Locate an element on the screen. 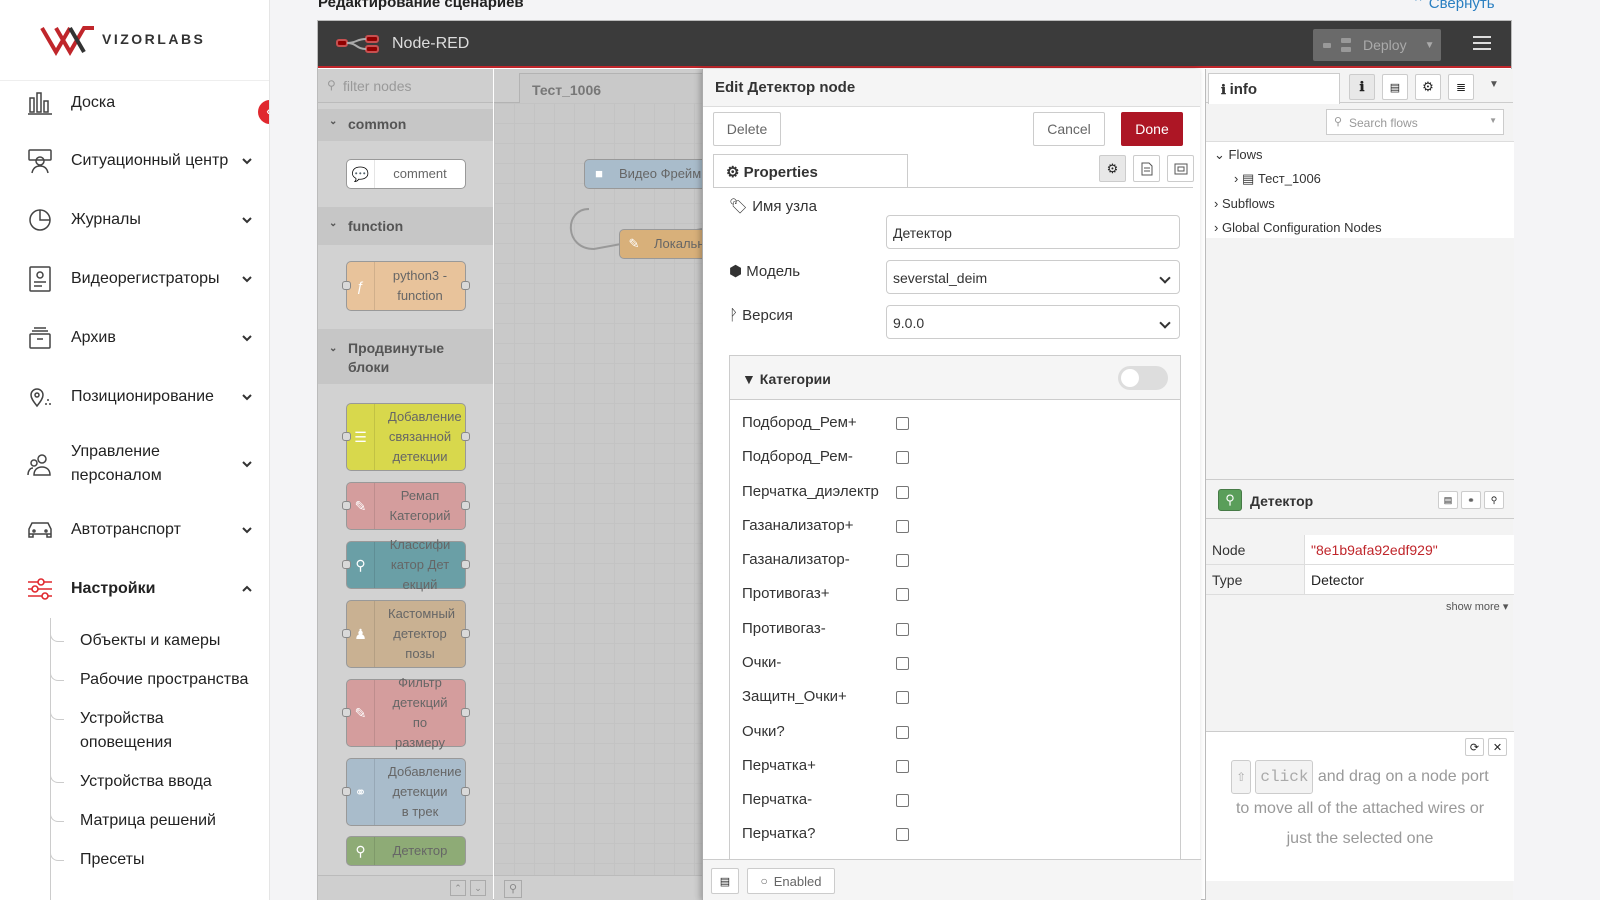  palette-node-add-detection-to-track: ⚭ Добавление детекции в трек is located at coordinates (406, 792).